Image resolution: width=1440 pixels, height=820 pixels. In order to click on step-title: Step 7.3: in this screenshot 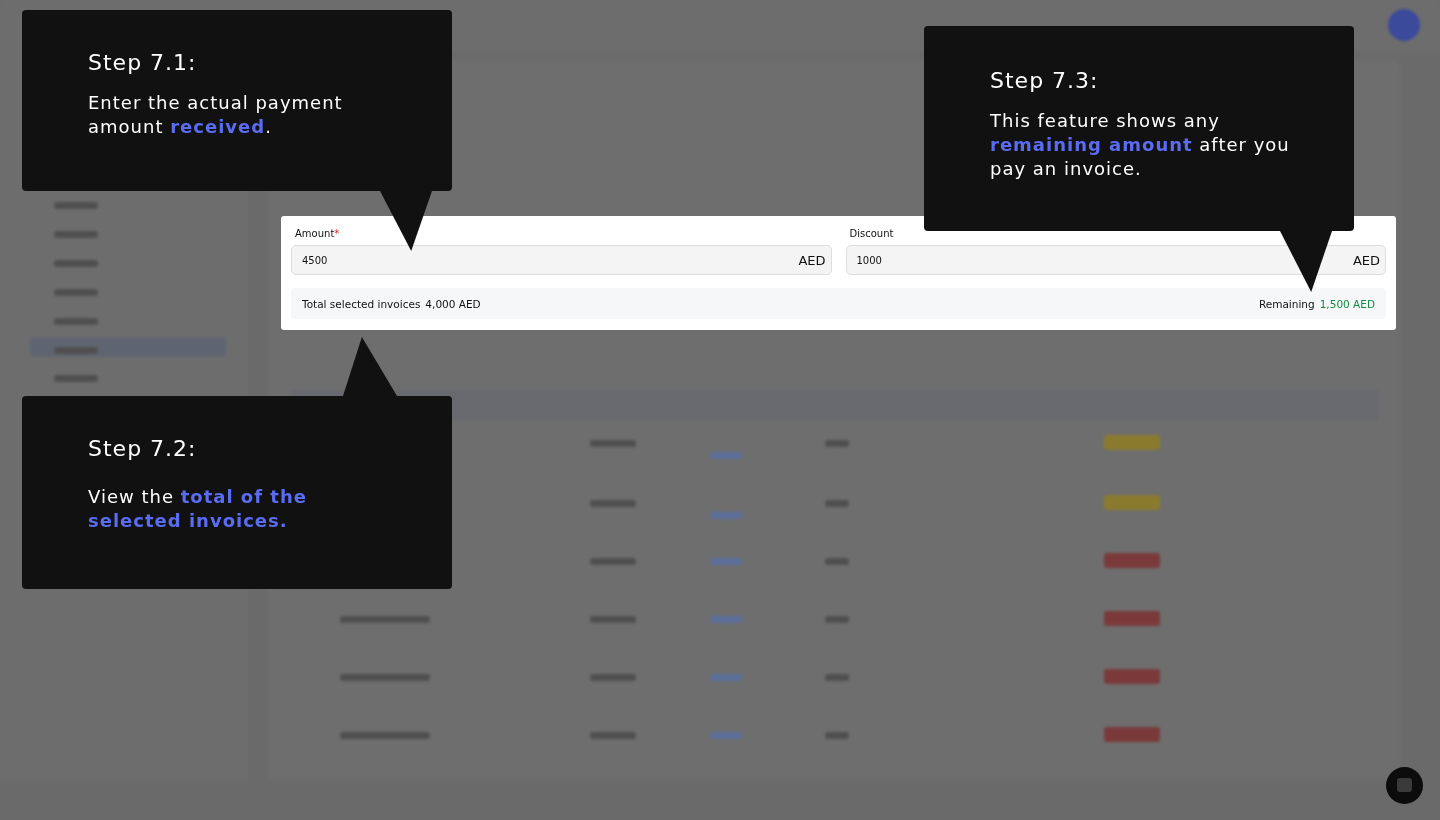, I will do `click(1045, 80)`.